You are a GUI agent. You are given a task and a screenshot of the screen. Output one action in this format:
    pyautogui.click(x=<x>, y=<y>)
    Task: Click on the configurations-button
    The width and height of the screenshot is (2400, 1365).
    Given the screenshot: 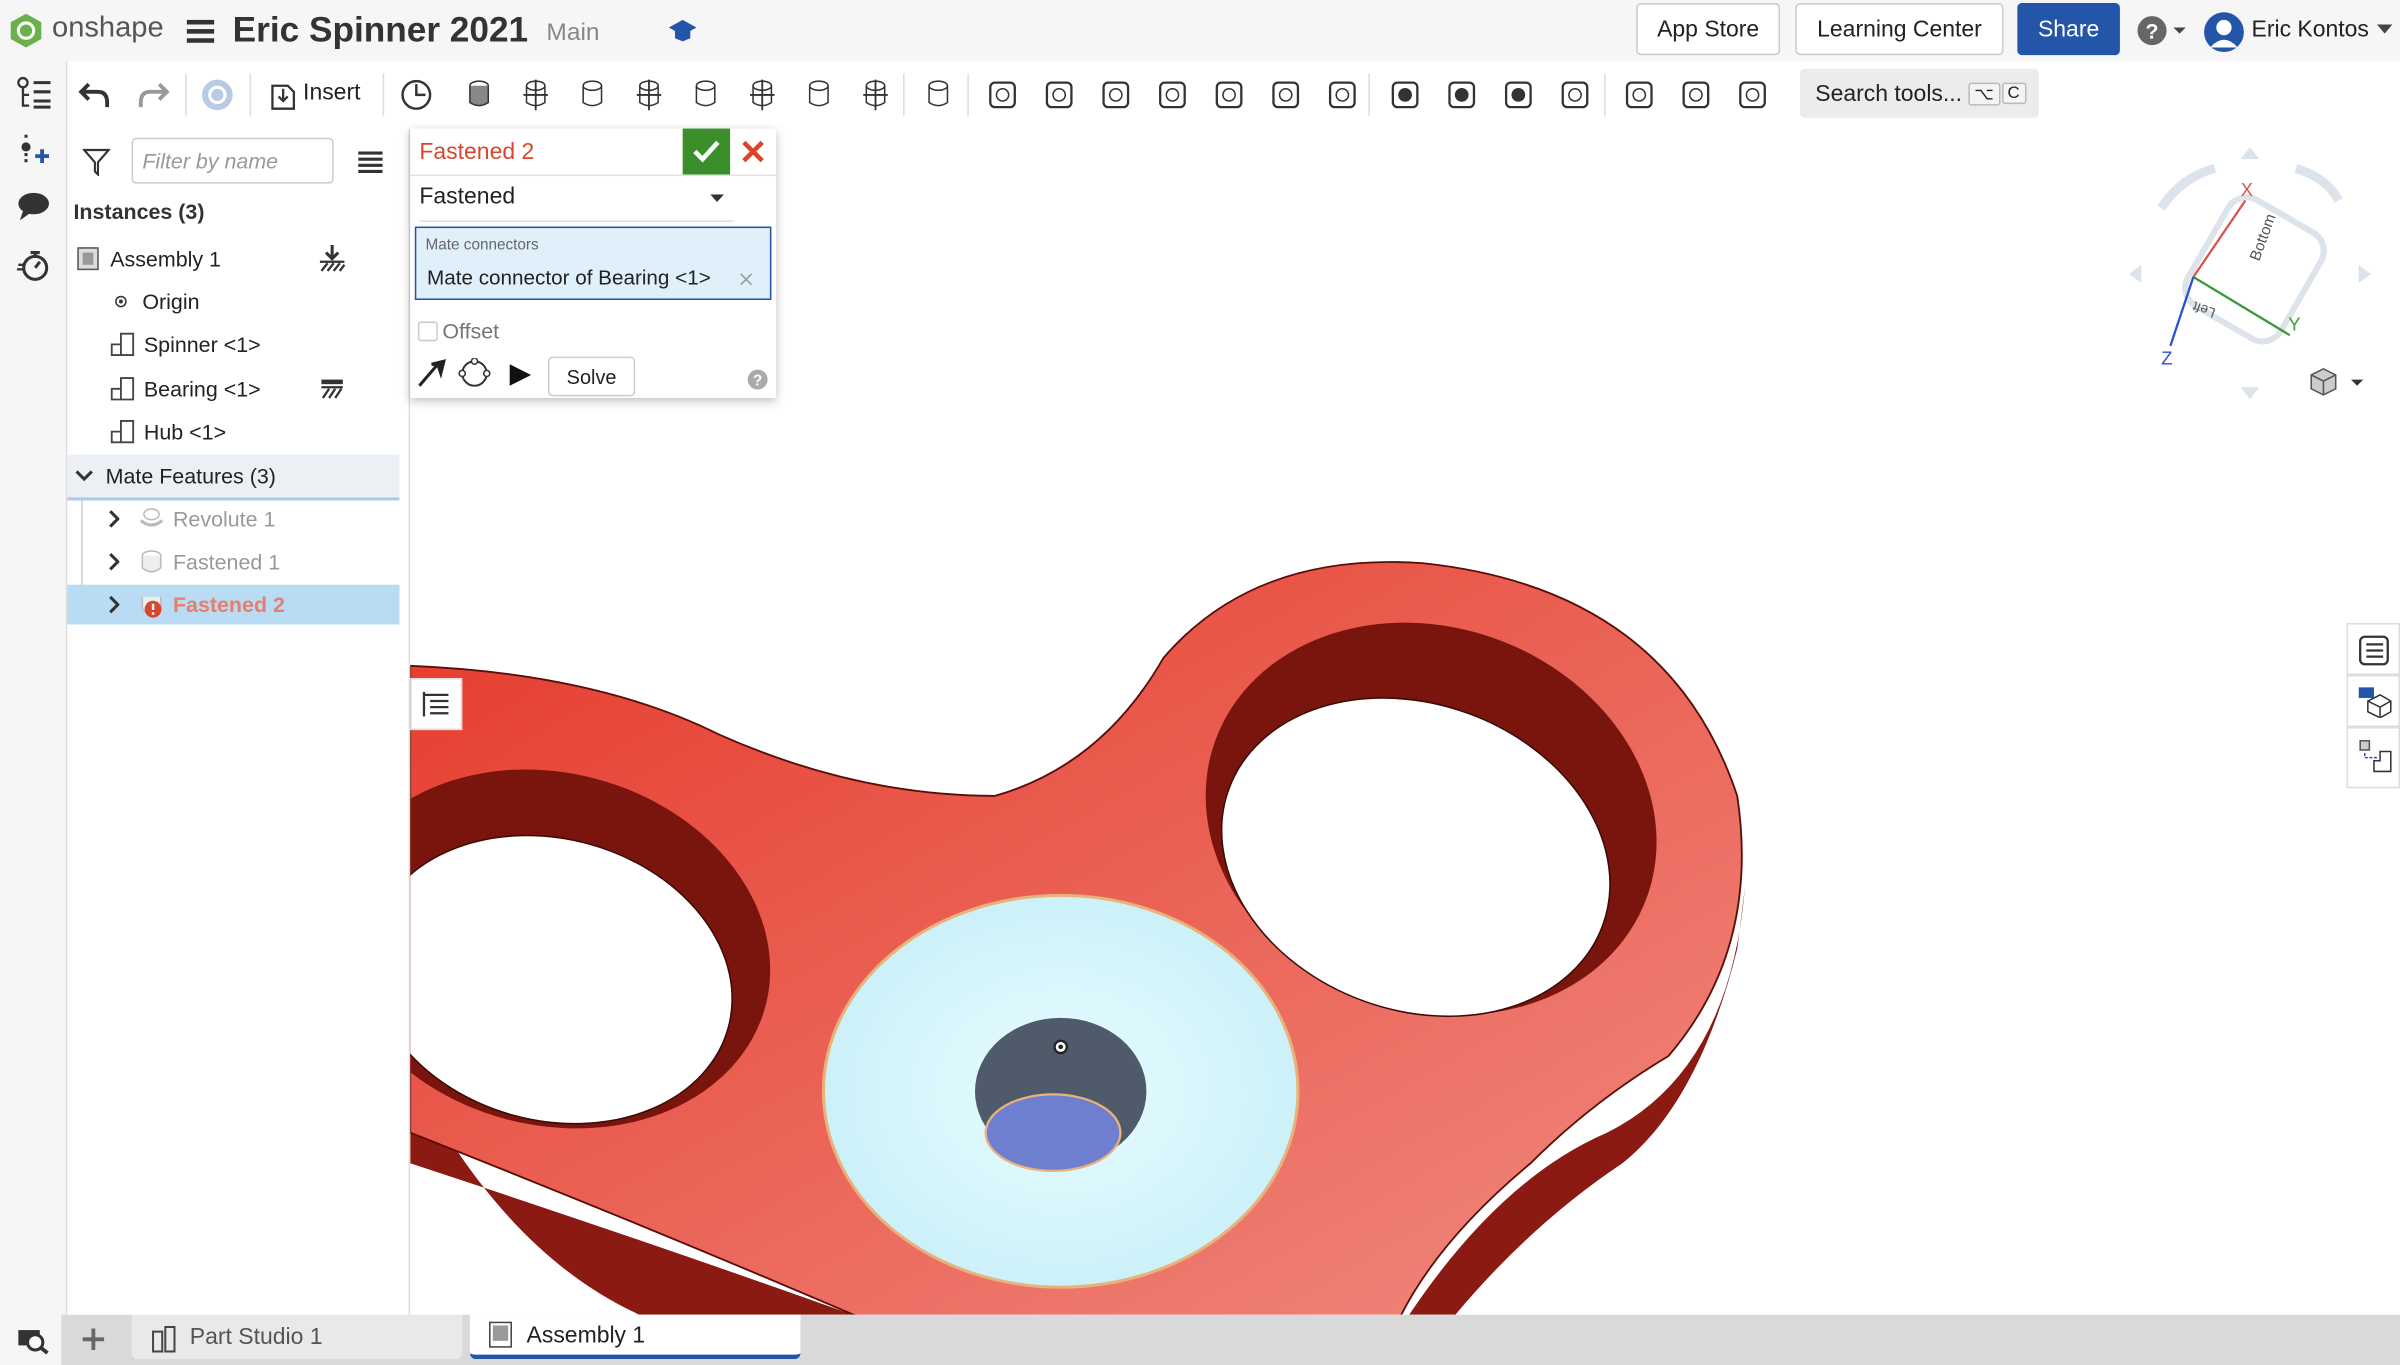 What is the action you would take?
    pyautogui.click(x=2373, y=701)
    